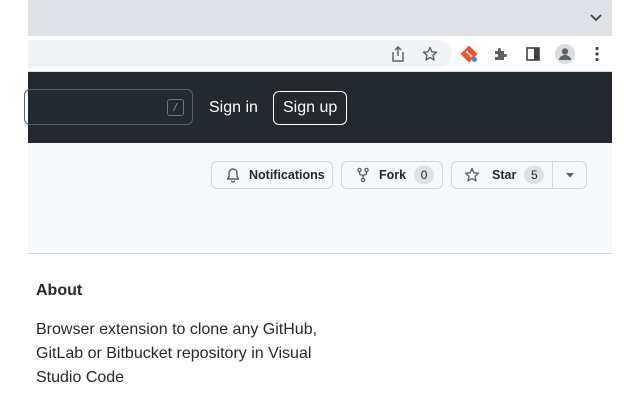  What do you see at coordinates (233, 108) in the screenshot?
I see `sign-in-link: Sign in` at bounding box center [233, 108].